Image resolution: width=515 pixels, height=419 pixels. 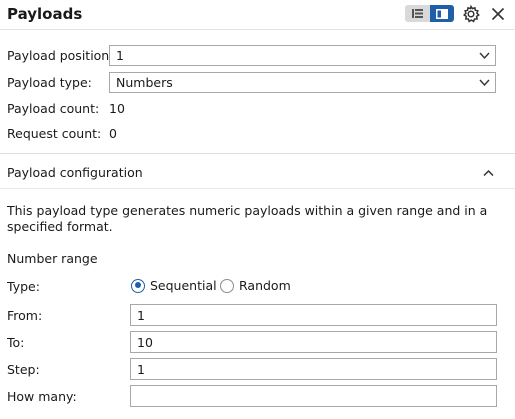 What do you see at coordinates (302, 55) in the screenshot?
I see `payload-position-select: 1` at bounding box center [302, 55].